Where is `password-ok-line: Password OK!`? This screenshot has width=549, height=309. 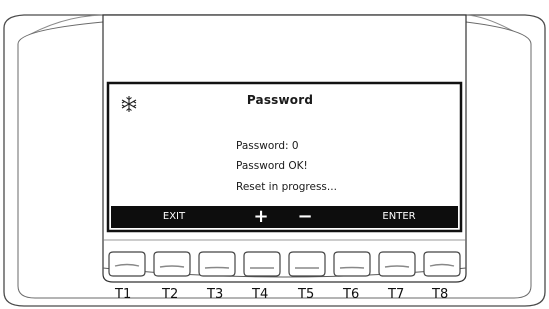 password-ok-line: Password OK! is located at coordinates (272, 166).